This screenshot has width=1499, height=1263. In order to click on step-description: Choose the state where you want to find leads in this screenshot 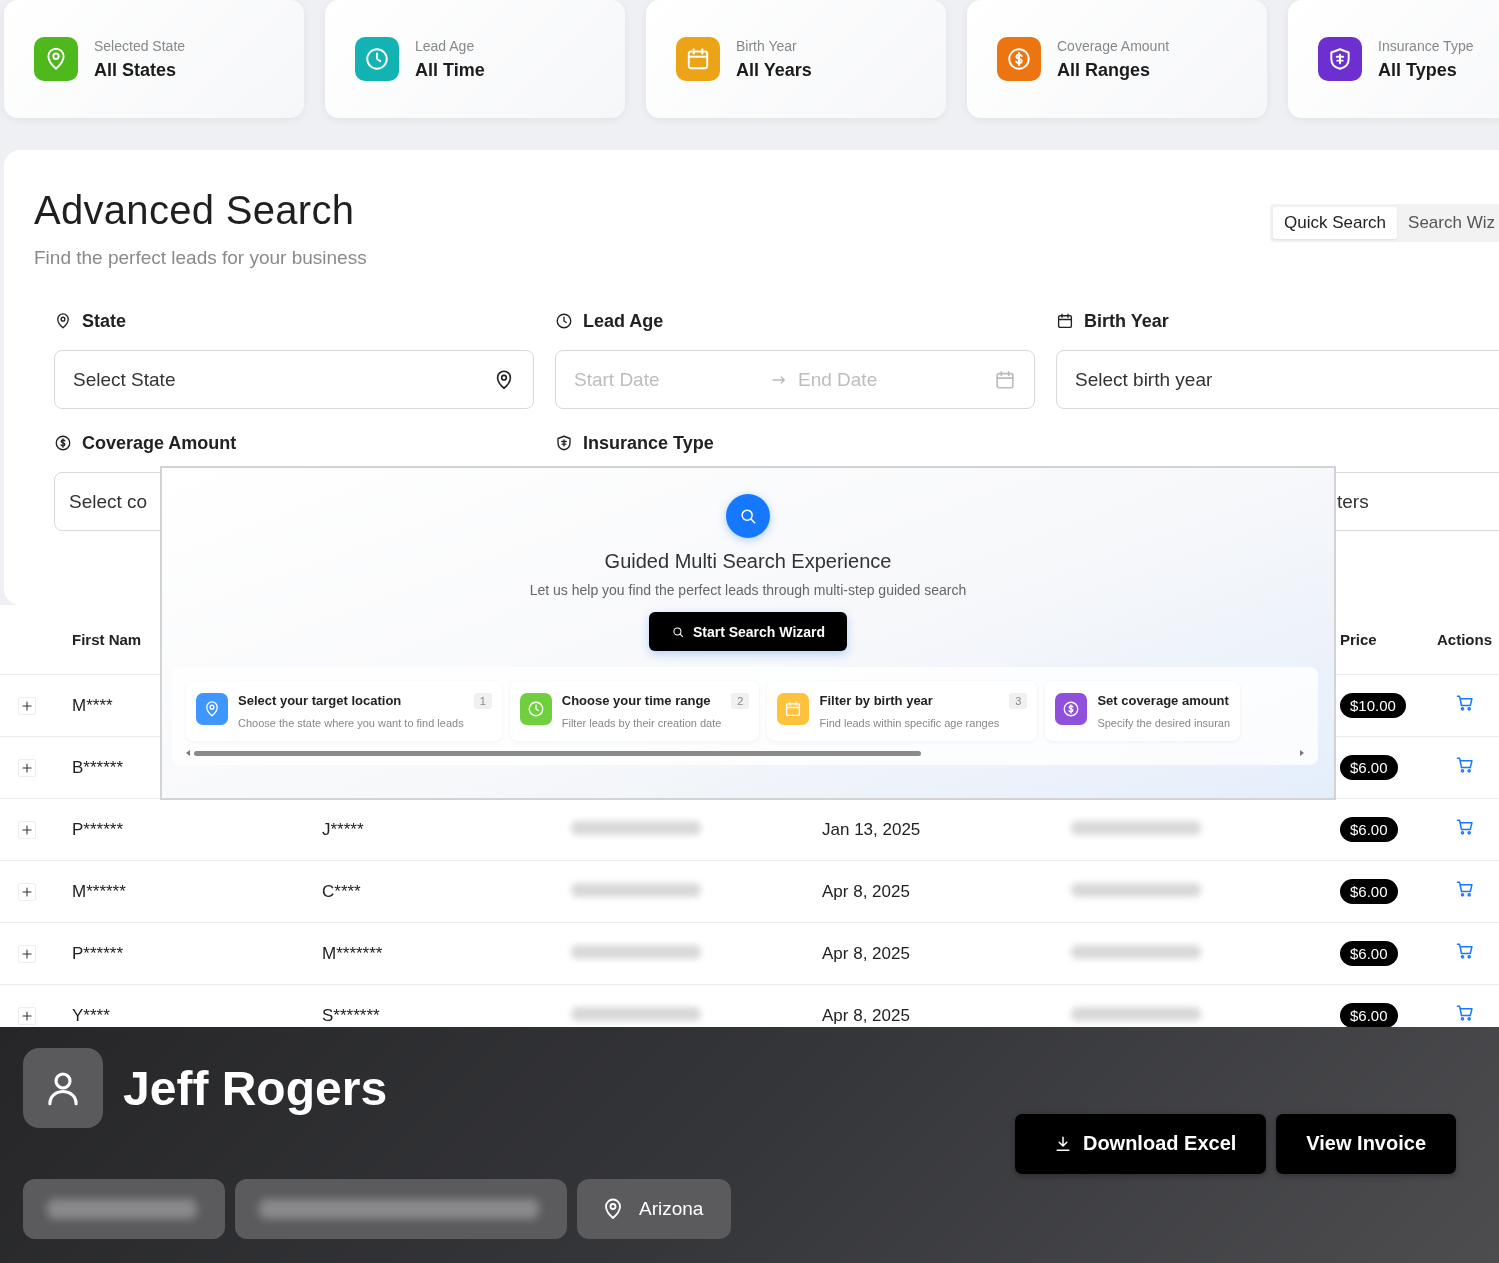, I will do `click(351, 723)`.